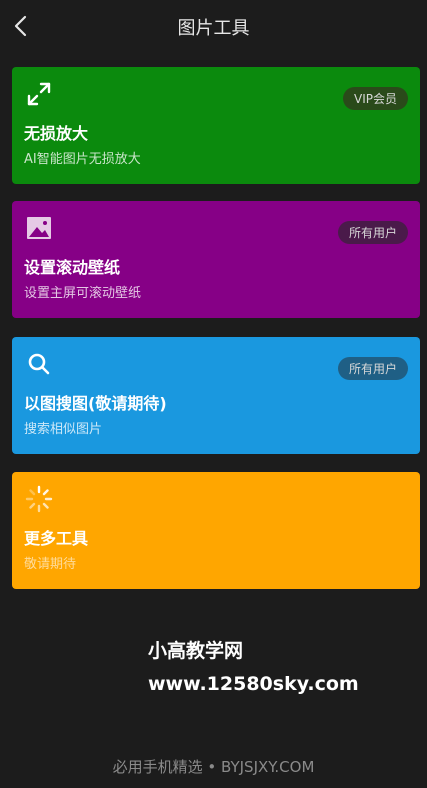 The width and height of the screenshot is (427, 788). I want to click on header: 图片工具, so click(213, 26).